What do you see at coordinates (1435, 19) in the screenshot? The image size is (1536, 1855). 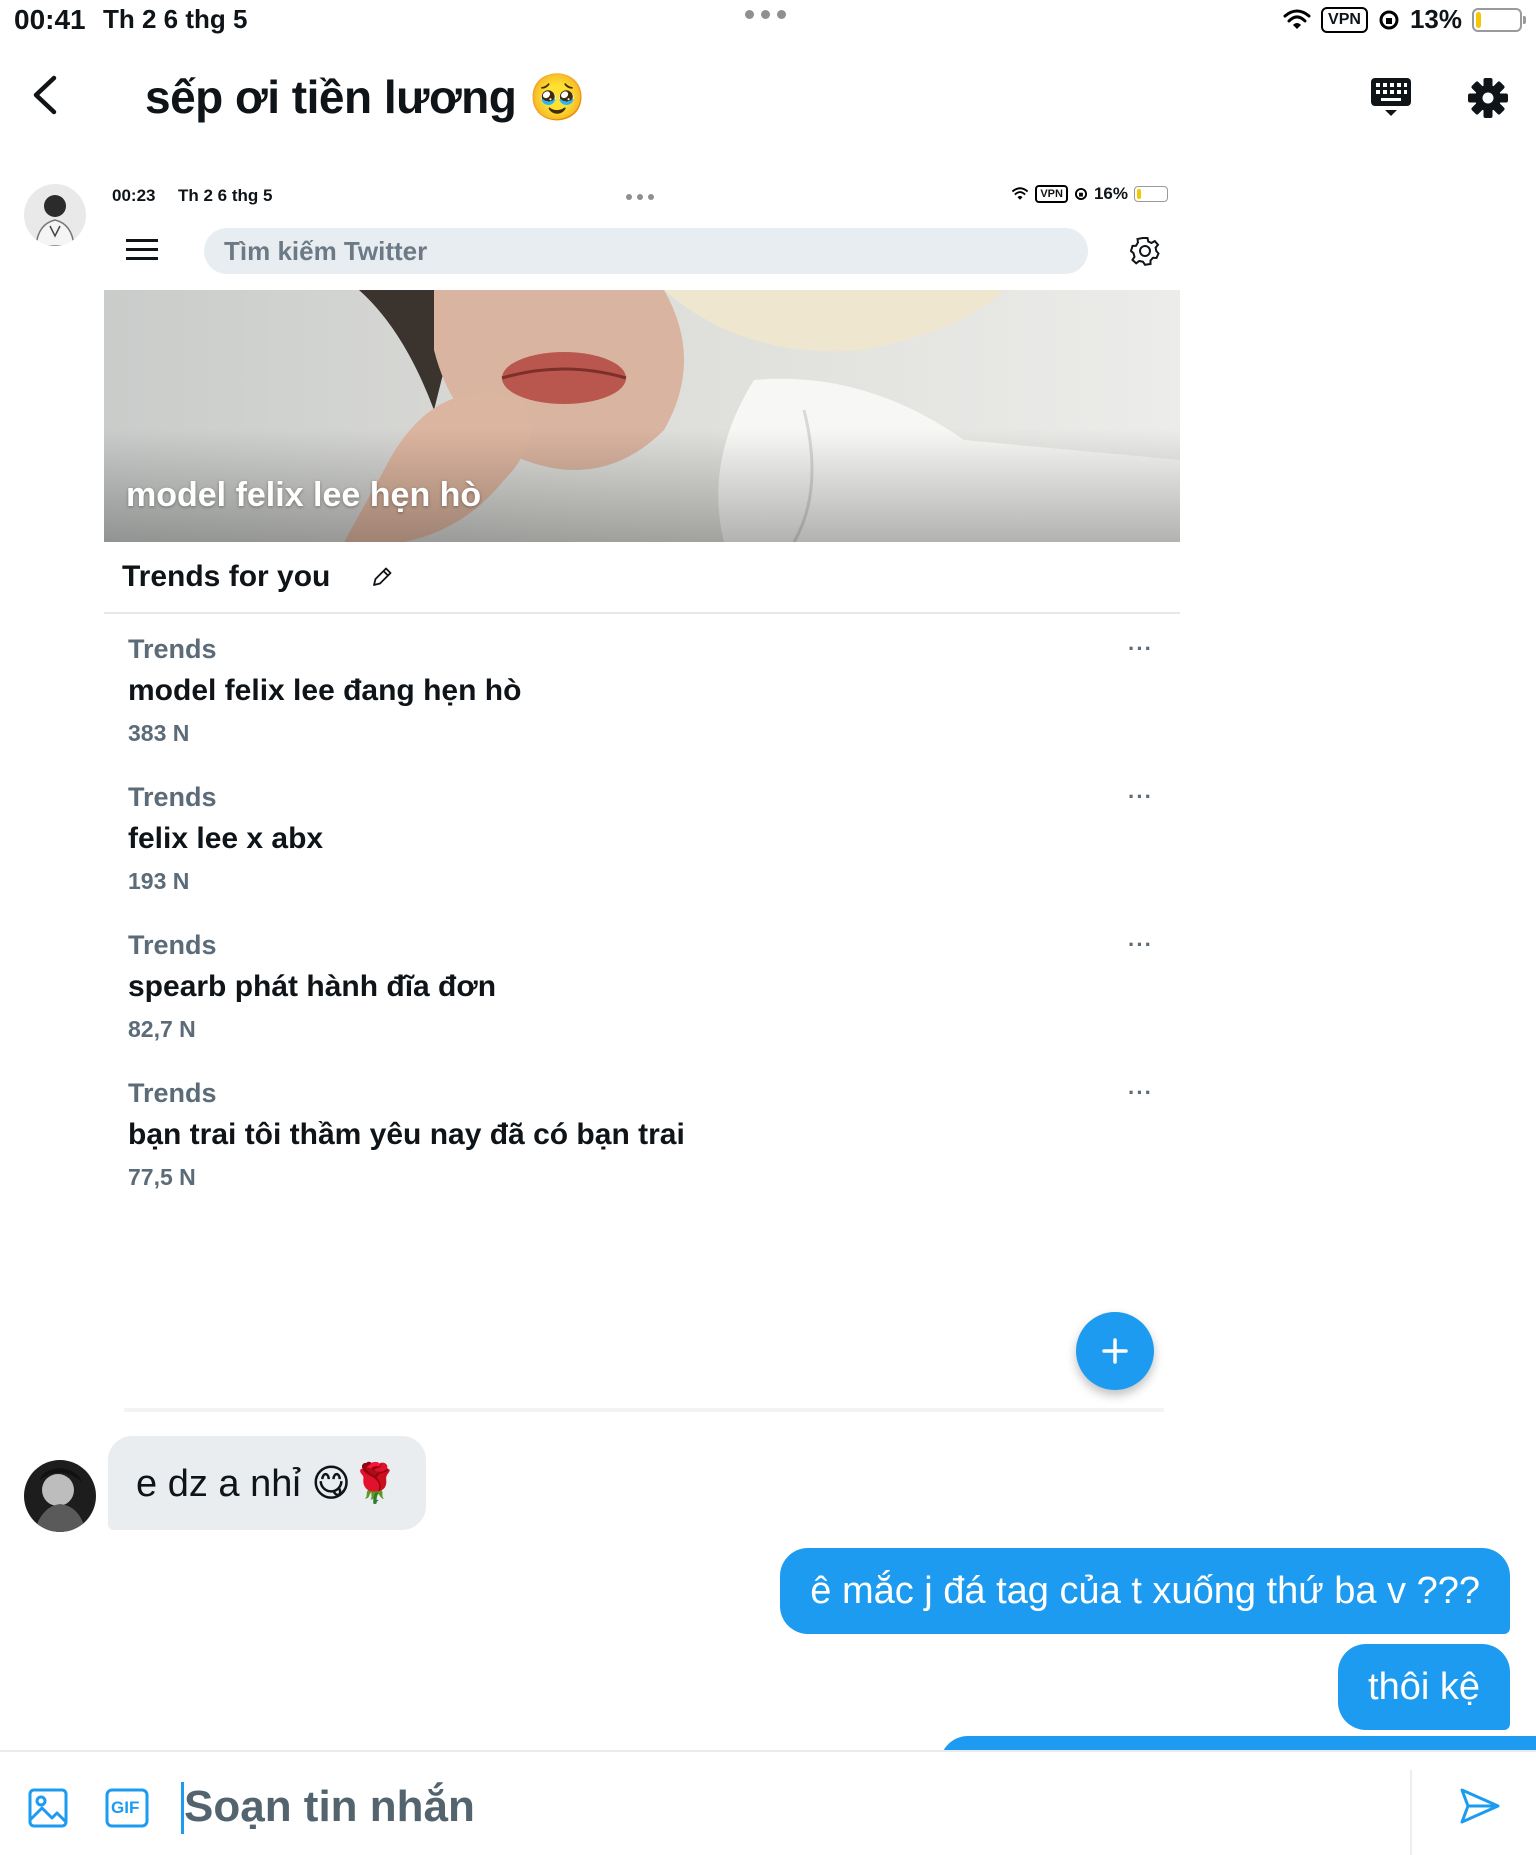 I see `battery-percent: 13%` at bounding box center [1435, 19].